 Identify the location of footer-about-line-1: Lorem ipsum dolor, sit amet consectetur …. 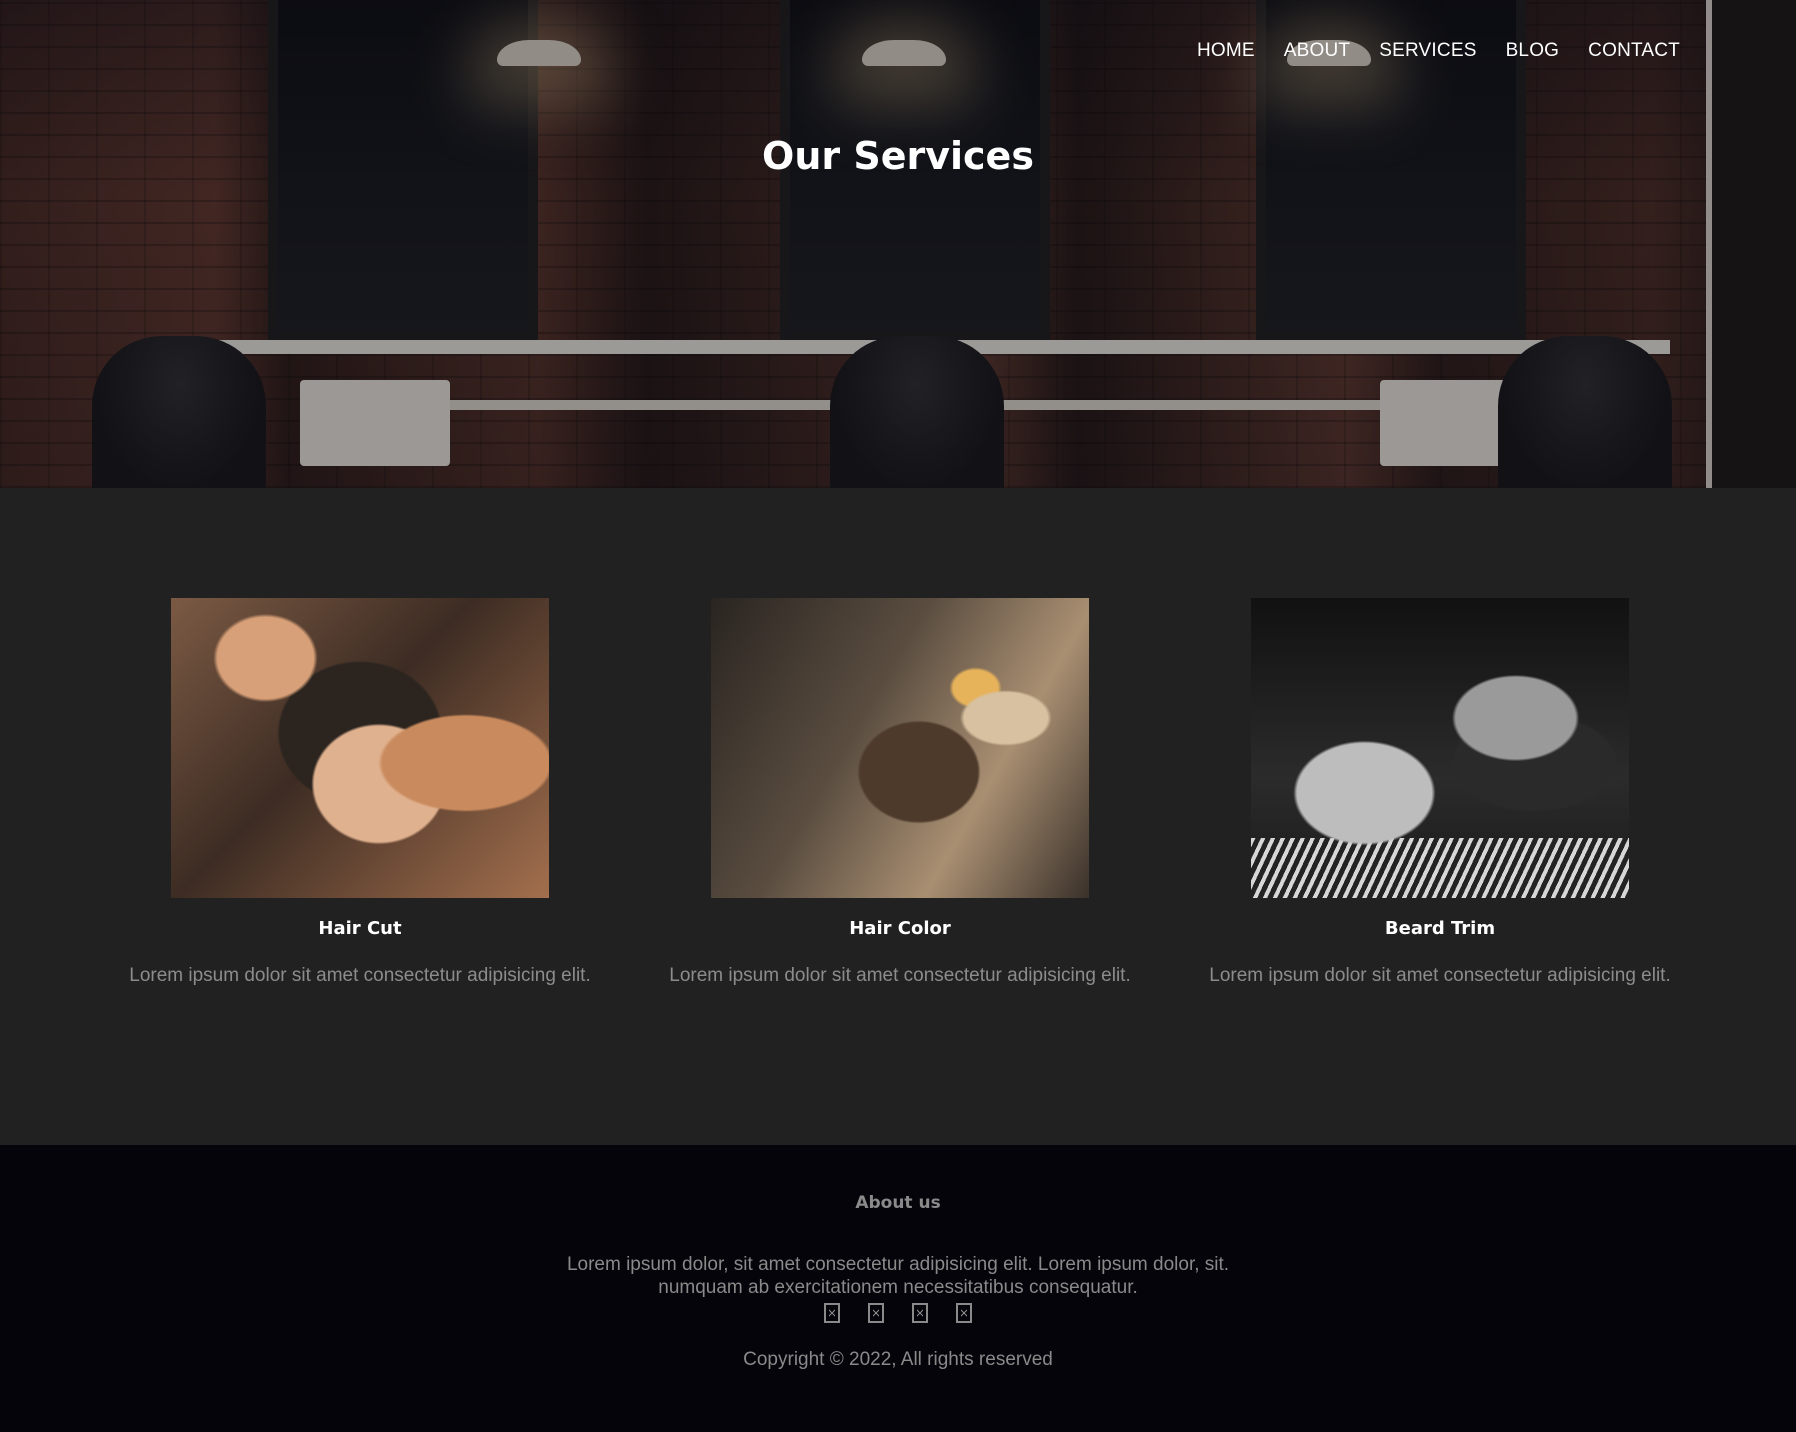
(898, 1264).